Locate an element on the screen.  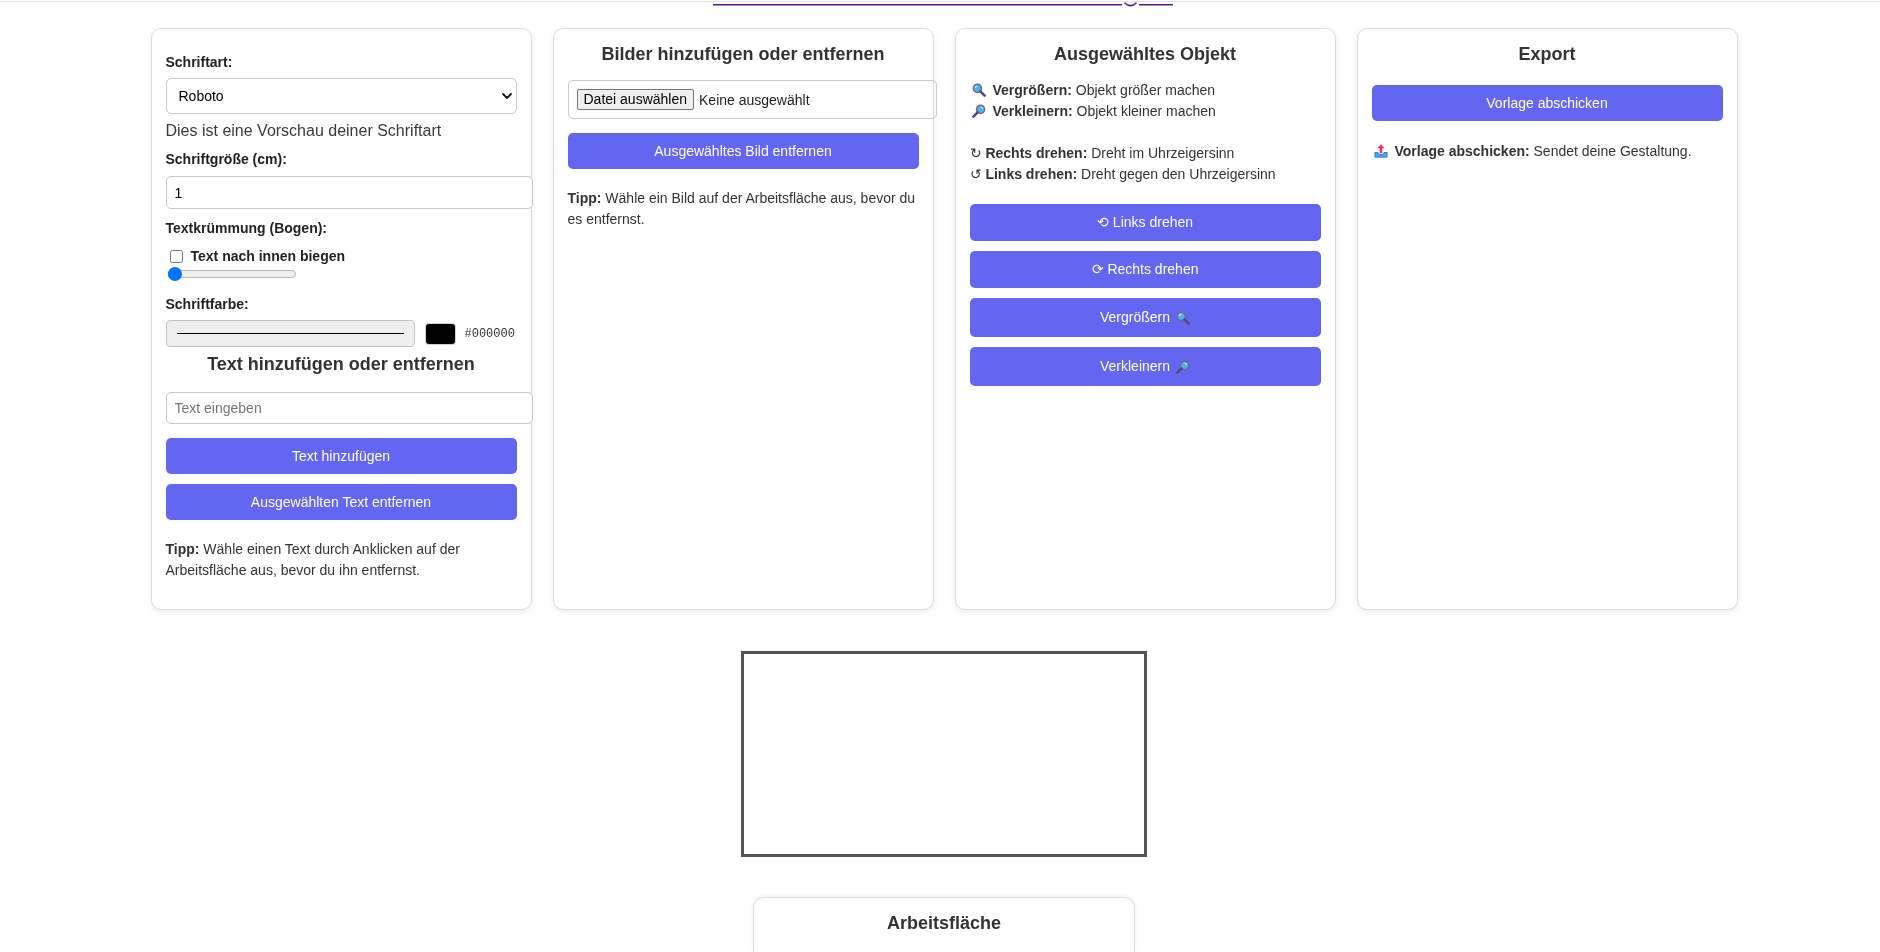
remove-image-button: Ausgewähltes Bild entfernen is located at coordinates (743, 151).